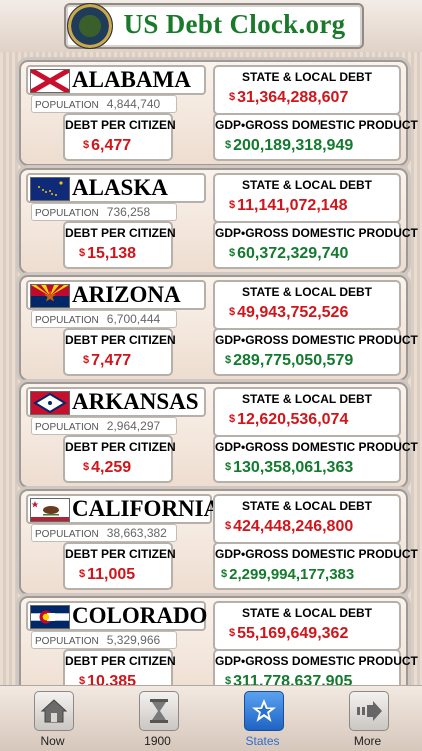 This screenshot has height=751, width=422. I want to click on state-local-debt-box: STATE & LOCAL DEBT $12,620,536,074, so click(307, 412).